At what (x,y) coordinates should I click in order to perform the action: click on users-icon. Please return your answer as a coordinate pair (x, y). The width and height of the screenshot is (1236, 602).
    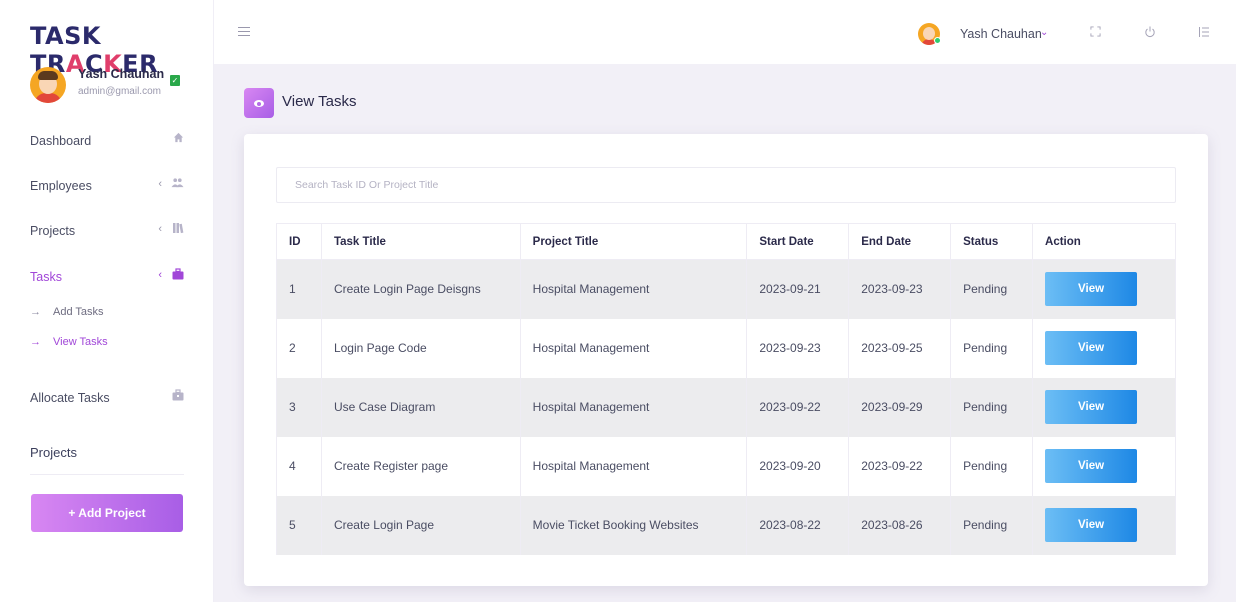
    Looking at the image, I should click on (177, 184).